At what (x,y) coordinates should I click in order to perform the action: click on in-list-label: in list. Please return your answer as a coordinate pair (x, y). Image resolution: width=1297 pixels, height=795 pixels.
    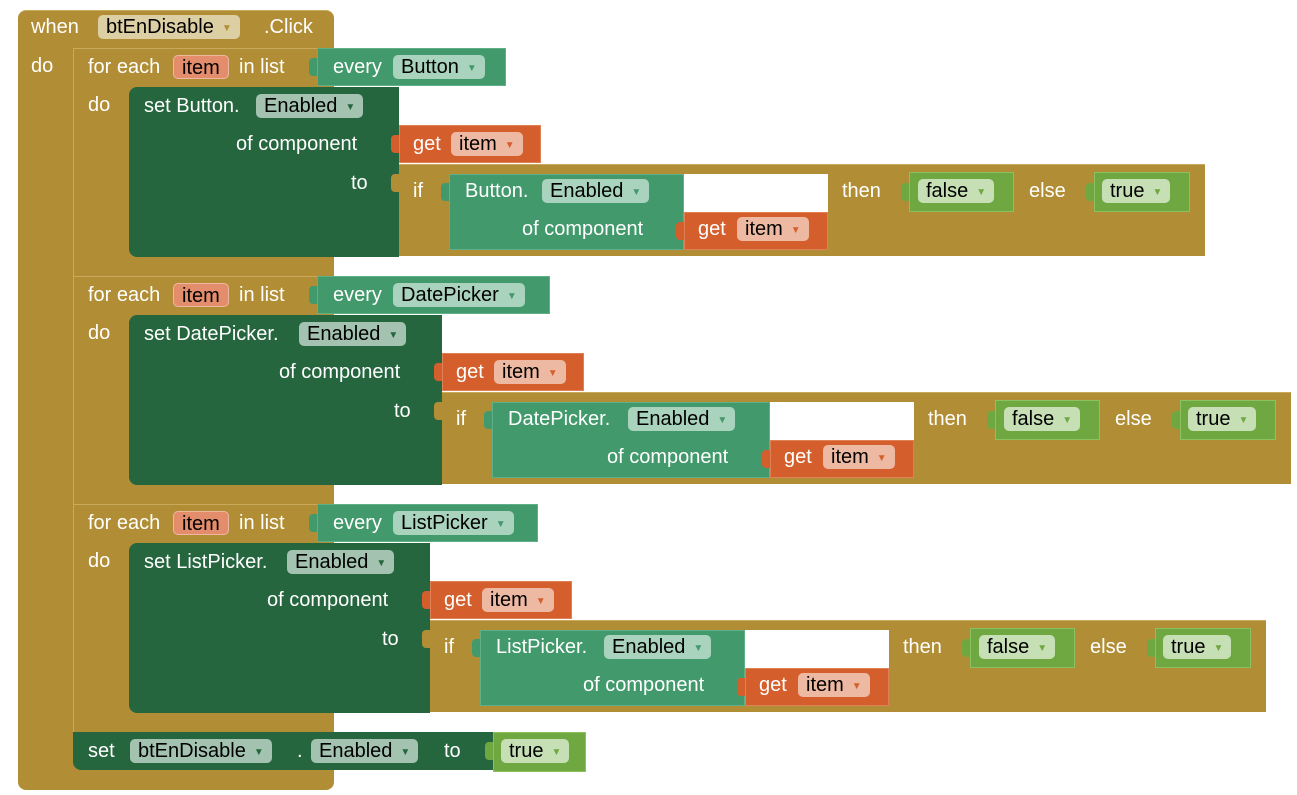
    Looking at the image, I should click on (262, 295).